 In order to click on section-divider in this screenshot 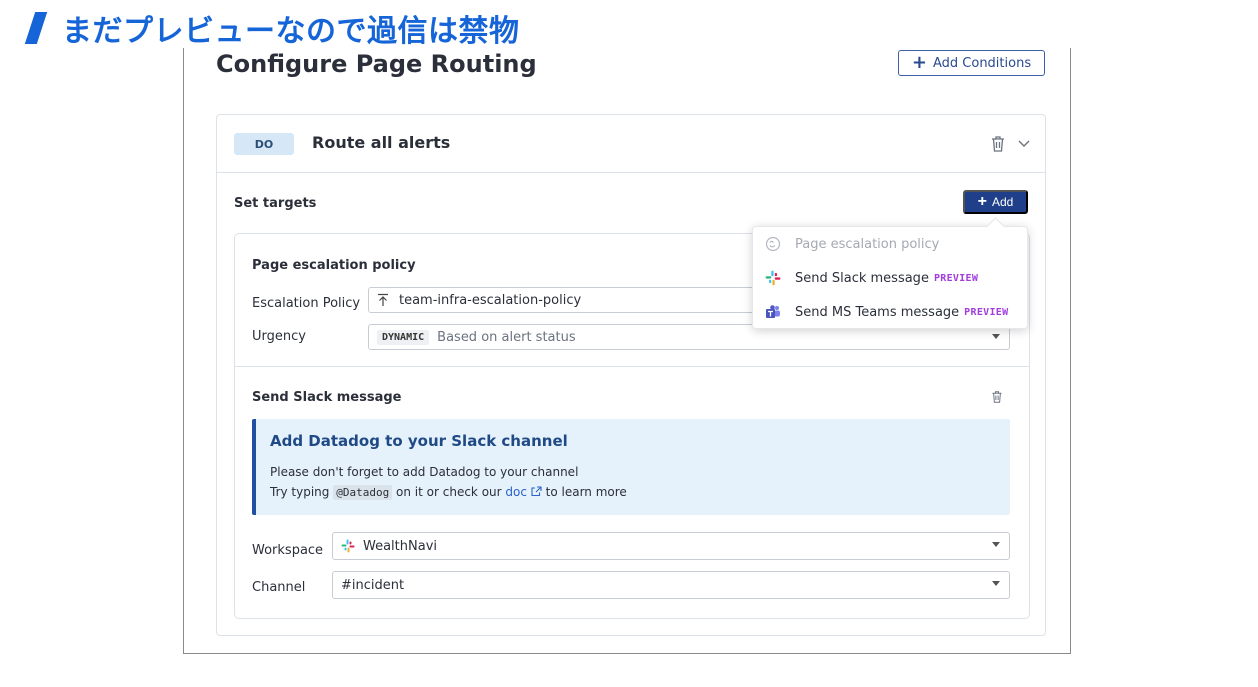, I will do `click(632, 366)`.